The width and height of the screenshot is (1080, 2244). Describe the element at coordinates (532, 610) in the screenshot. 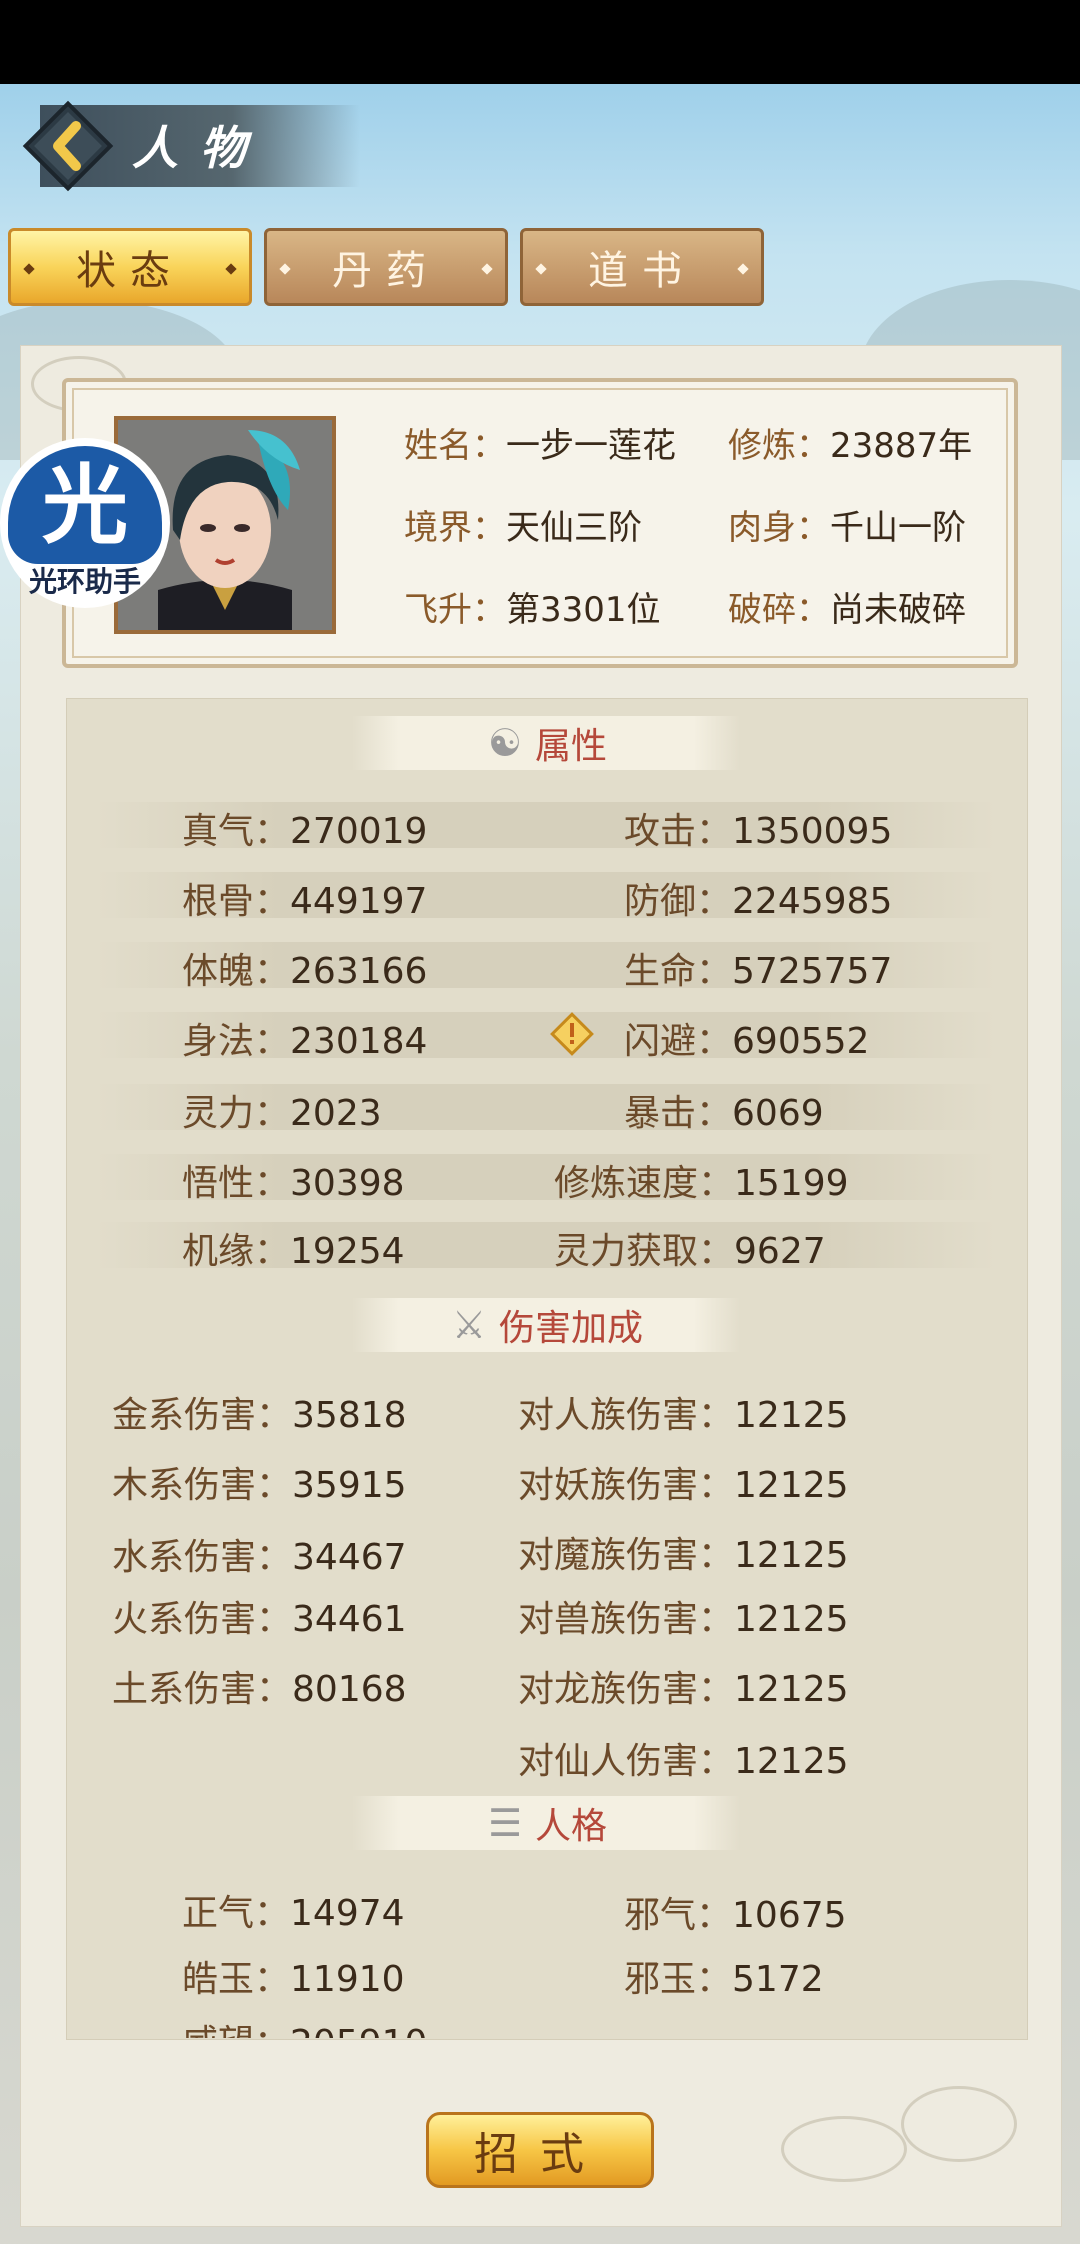

I see `profile-ascend: 飞升：第3301位` at that location.